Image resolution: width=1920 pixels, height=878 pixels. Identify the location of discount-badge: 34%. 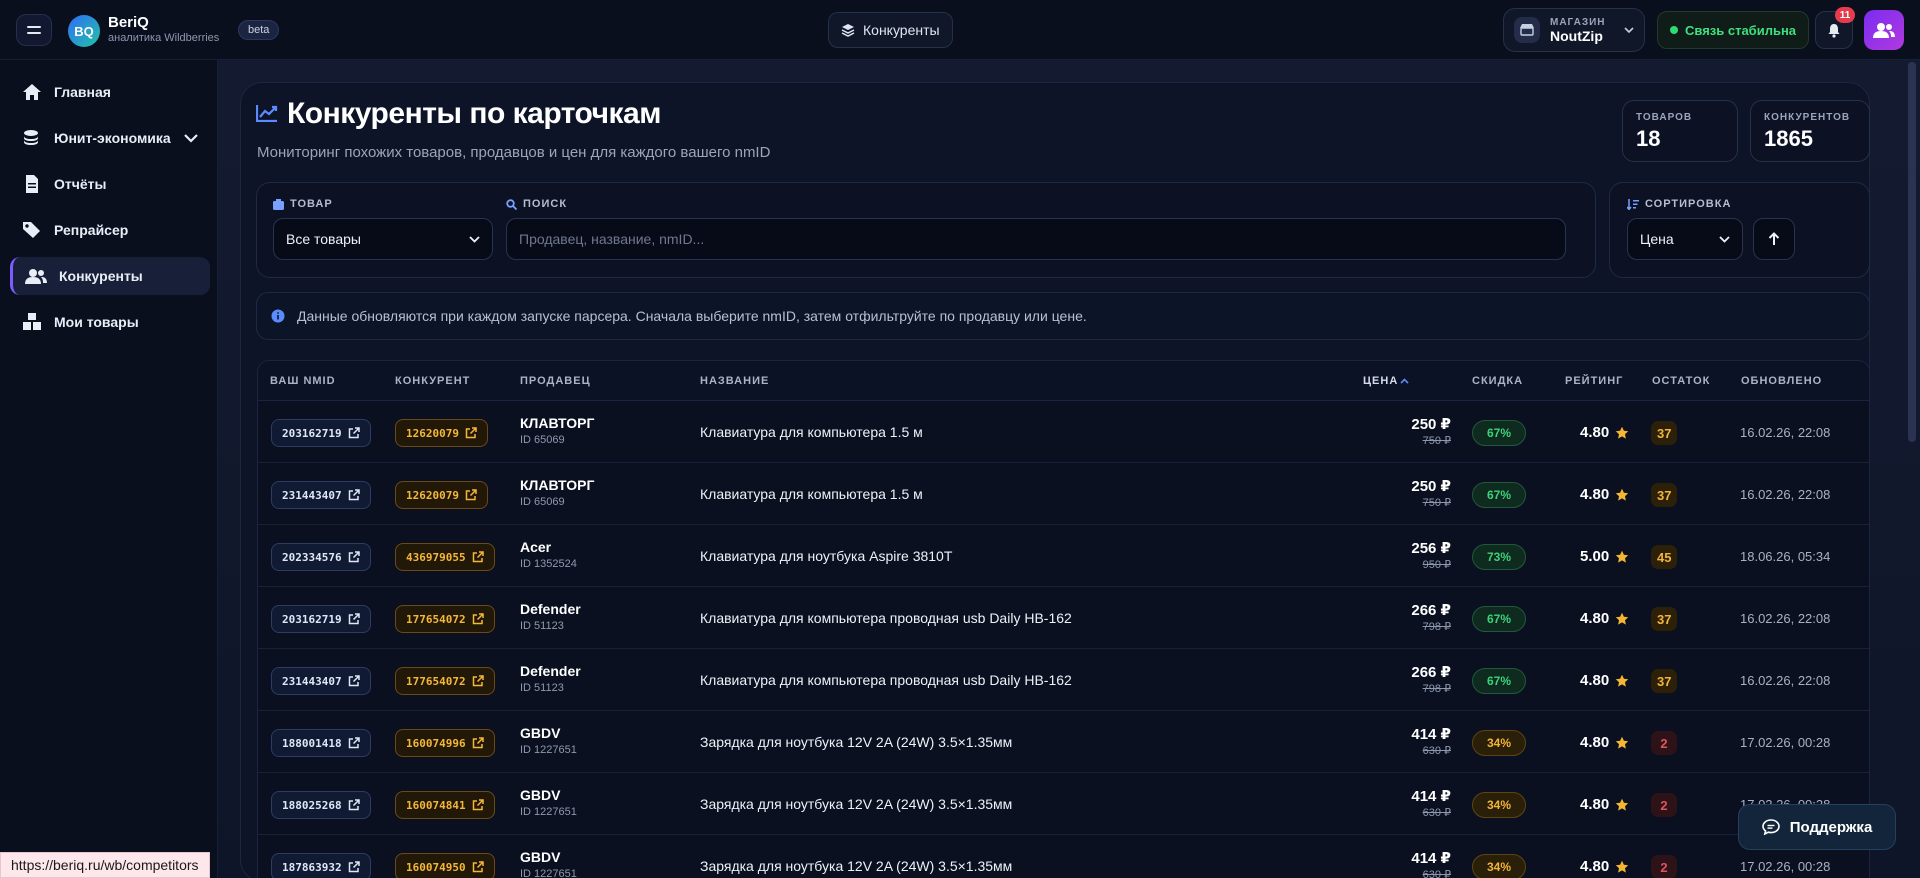
(1499, 866).